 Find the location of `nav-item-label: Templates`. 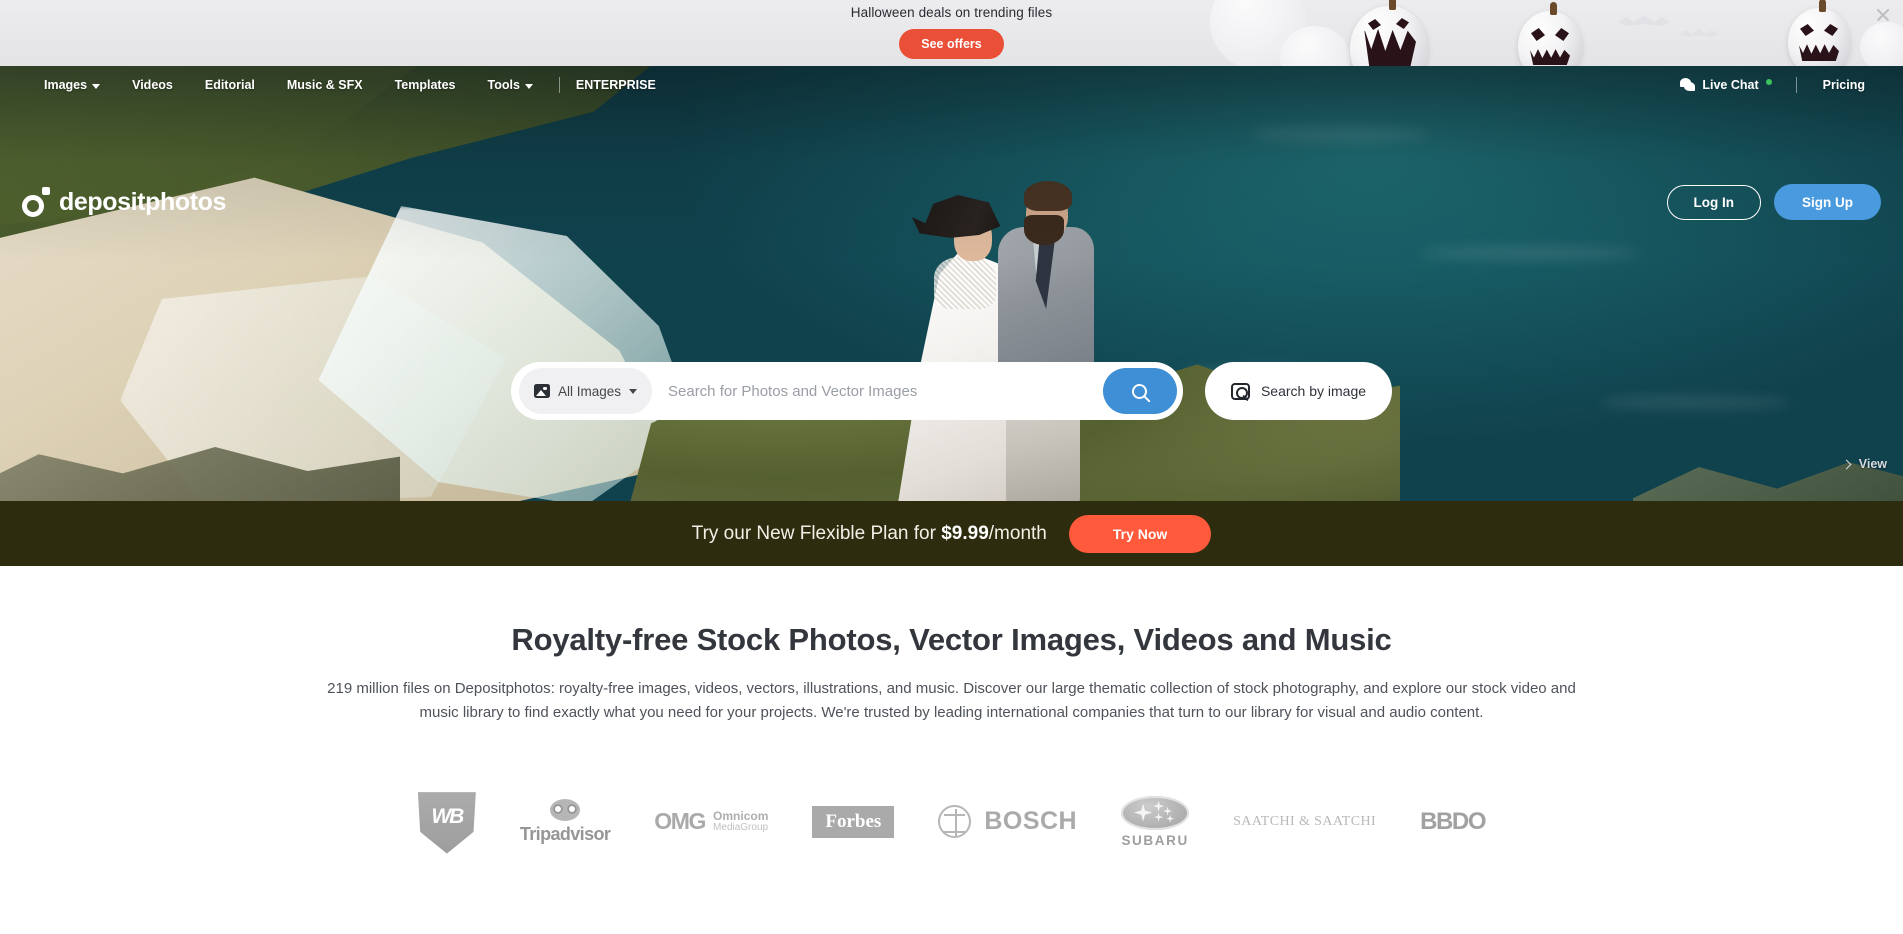

nav-item-label: Templates is located at coordinates (425, 85).